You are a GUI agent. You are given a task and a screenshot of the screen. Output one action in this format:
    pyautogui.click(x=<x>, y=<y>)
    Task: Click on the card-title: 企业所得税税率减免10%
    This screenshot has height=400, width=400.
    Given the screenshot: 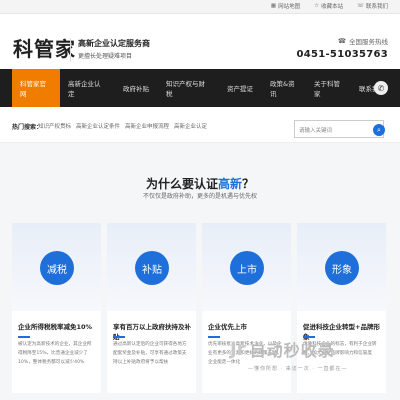 What is the action you would take?
    pyautogui.click(x=55, y=327)
    